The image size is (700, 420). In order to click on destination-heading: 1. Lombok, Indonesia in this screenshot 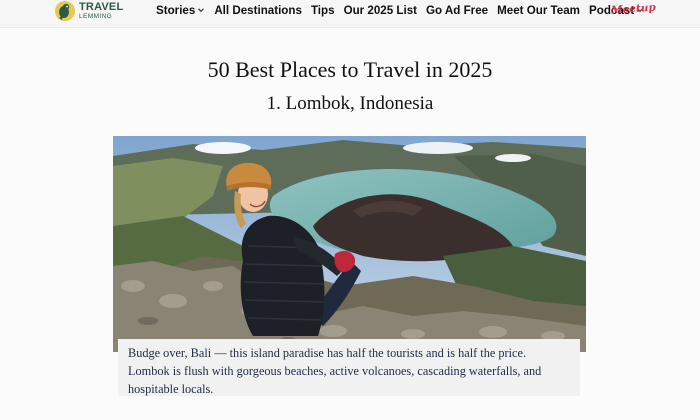, I will do `click(350, 103)`.